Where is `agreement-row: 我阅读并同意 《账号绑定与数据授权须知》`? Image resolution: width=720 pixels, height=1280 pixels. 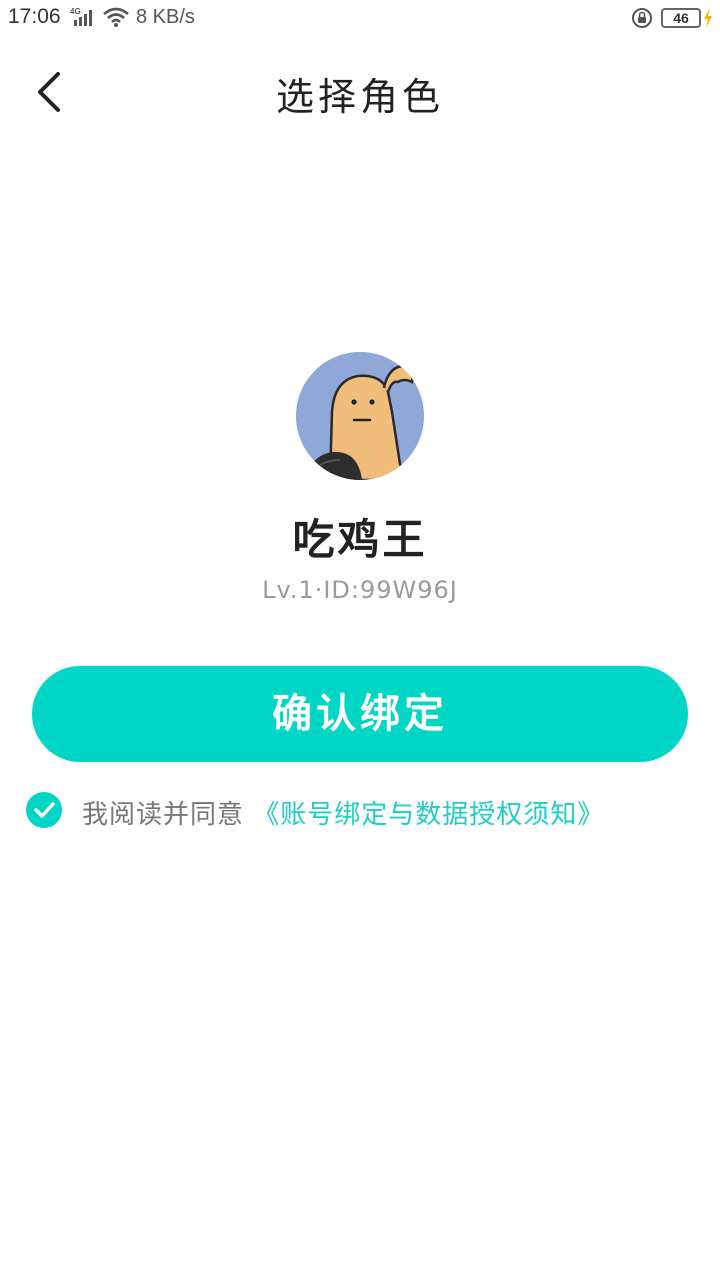 agreement-row: 我阅读并同意 《账号绑定与数据授权须知》 is located at coordinates (366, 810).